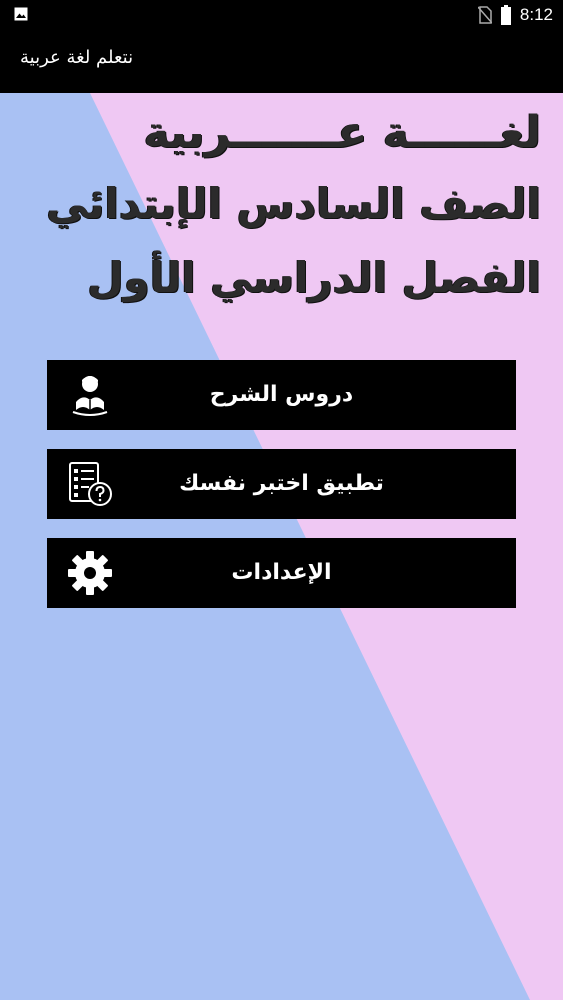 Image resolution: width=563 pixels, height=1000 pixels. I want to click on quiz-label: تطبيق اختبر نفسك, so click(281, 483).